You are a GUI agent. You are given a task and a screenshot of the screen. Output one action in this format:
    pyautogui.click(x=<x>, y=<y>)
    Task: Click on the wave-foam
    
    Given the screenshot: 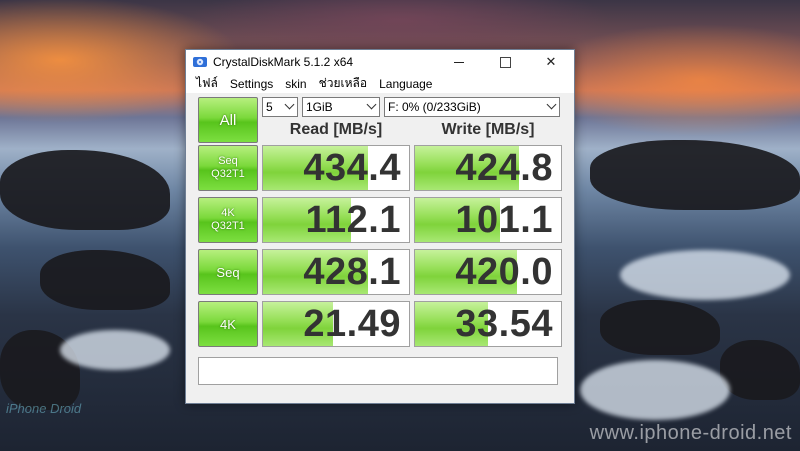 What is the action you would take?
    pyautogui.click(x=705, y=275)
    